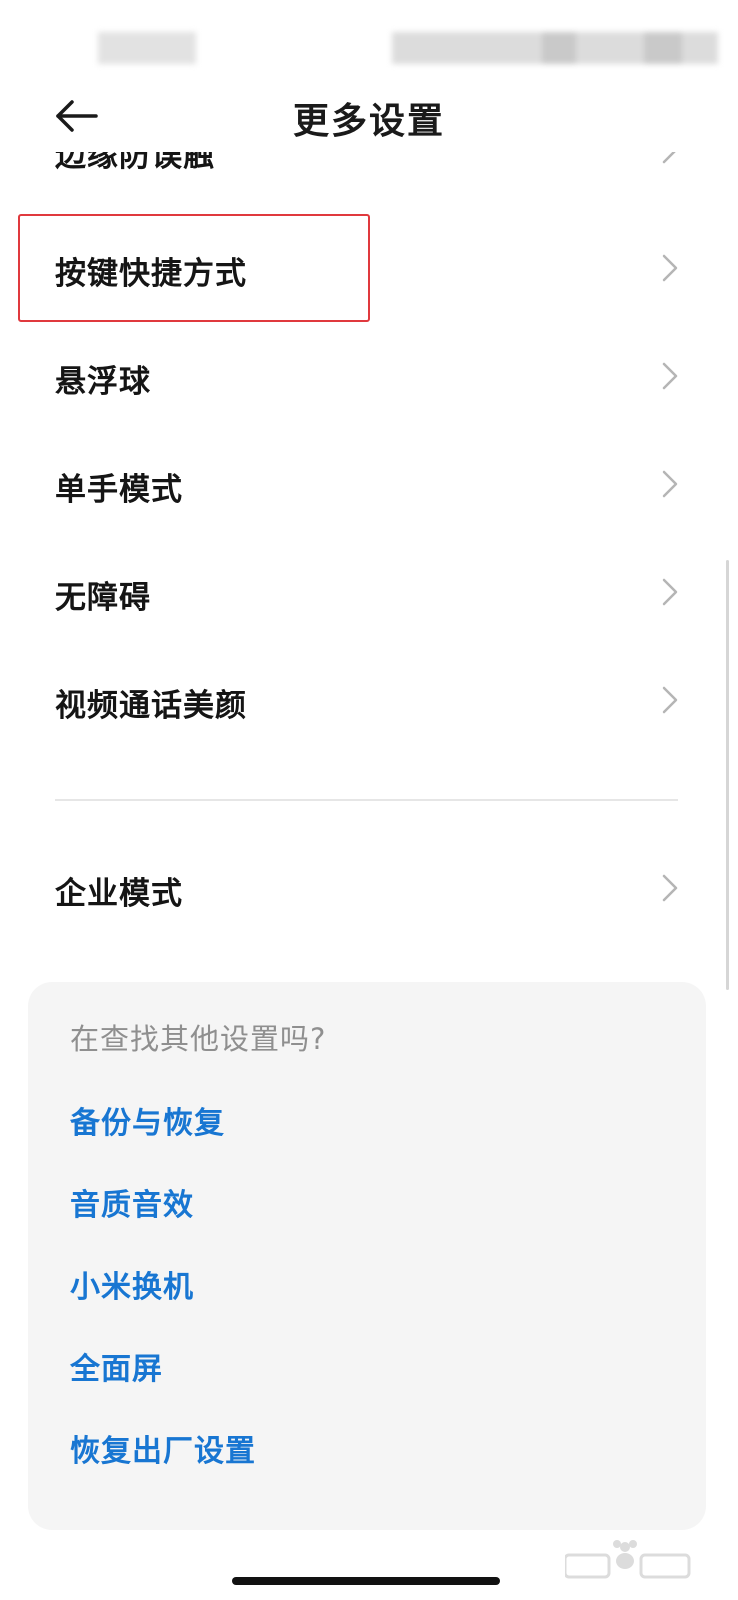 Image resolution: width=738 pixels, height=1600 pixels. I want to click on menu-item-label: 企业模式, so click(119, 894).